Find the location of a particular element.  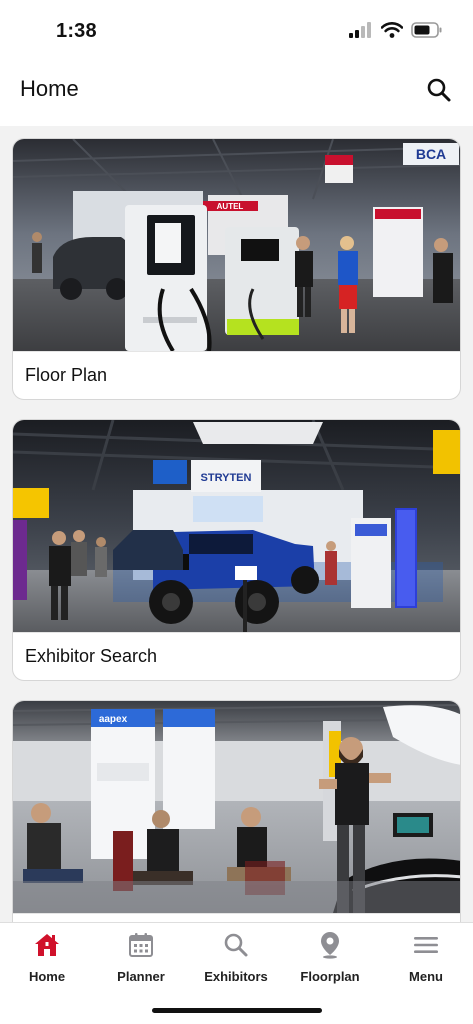

battery-icon is located at coordinates (427, 30).